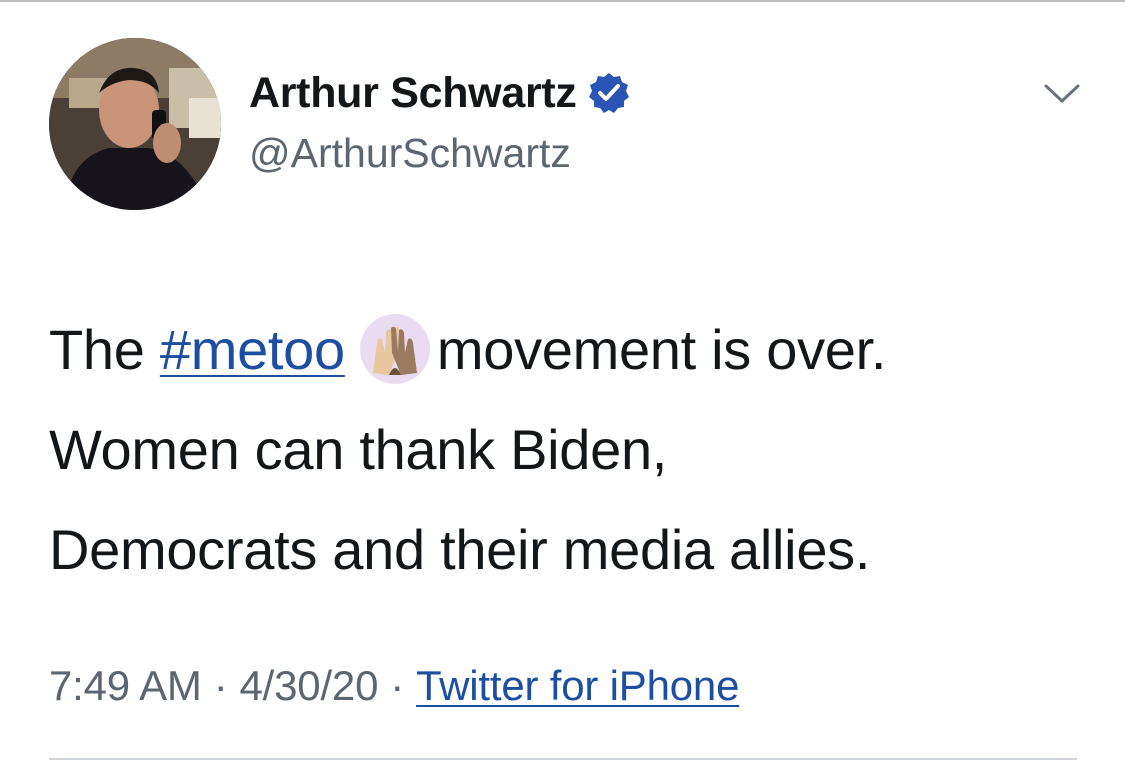 This screenshot has height=776, width=1125. What do you see at coordinates (563, 759) in the screenshot?
I see `bottom-divider` at bounding box center [563, 759].